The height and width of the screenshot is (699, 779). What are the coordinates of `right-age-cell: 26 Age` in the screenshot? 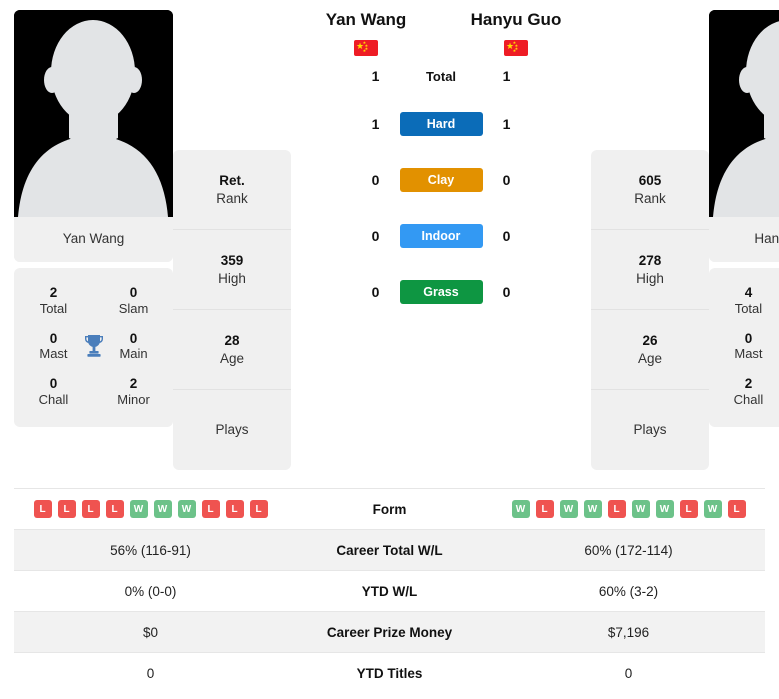 It's located at (650, 350).